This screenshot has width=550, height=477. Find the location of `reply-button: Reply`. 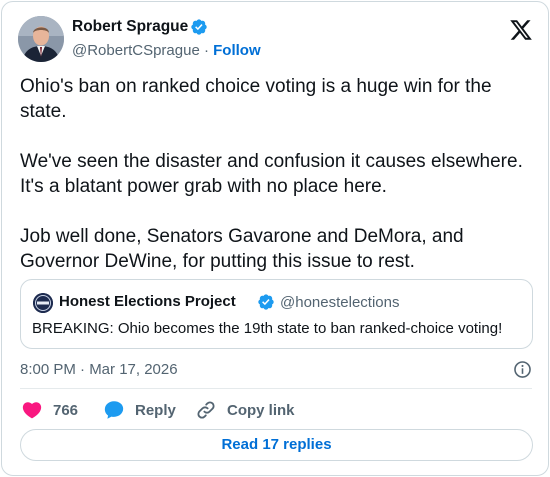

reply-button: Reply is located at coordinates (139, 410).